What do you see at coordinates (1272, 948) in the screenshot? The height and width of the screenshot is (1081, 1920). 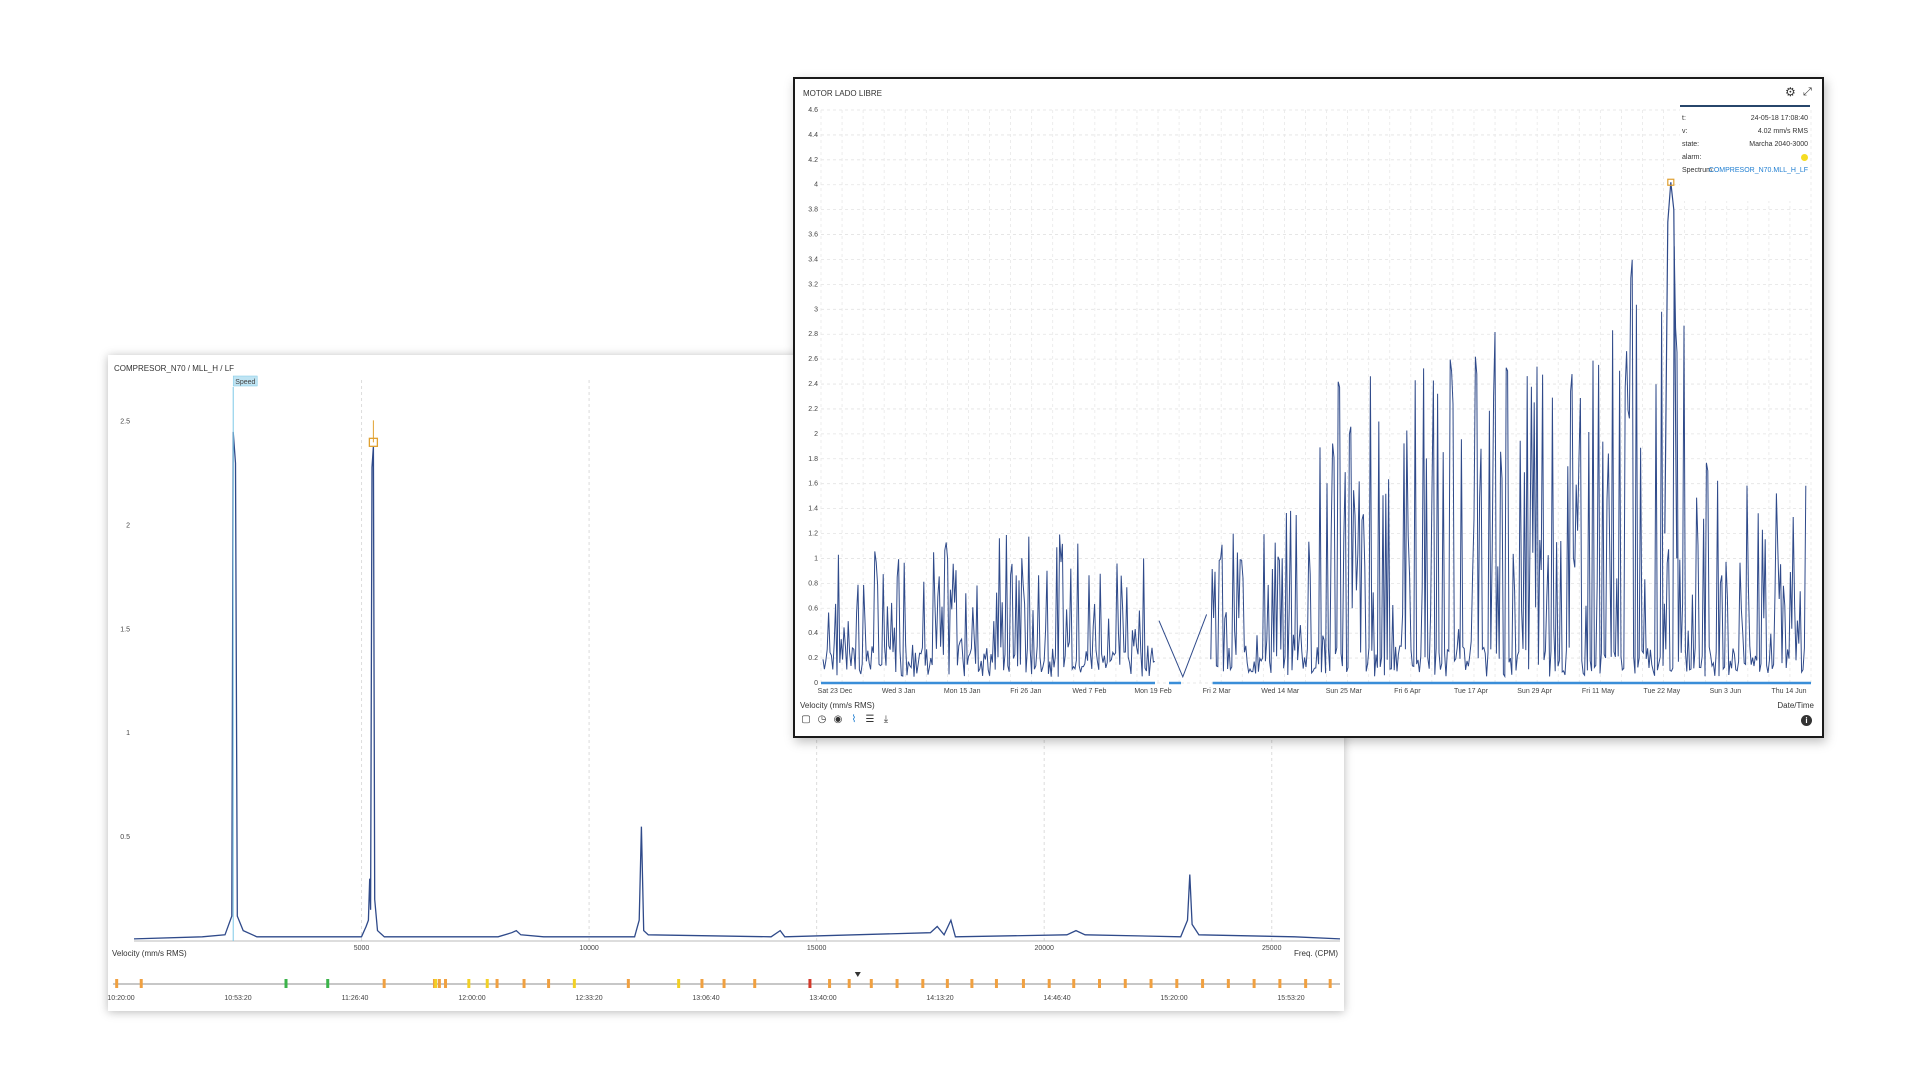 I see `spectrum-x-tick-label: 25000` at bounding box center [1272, 948].